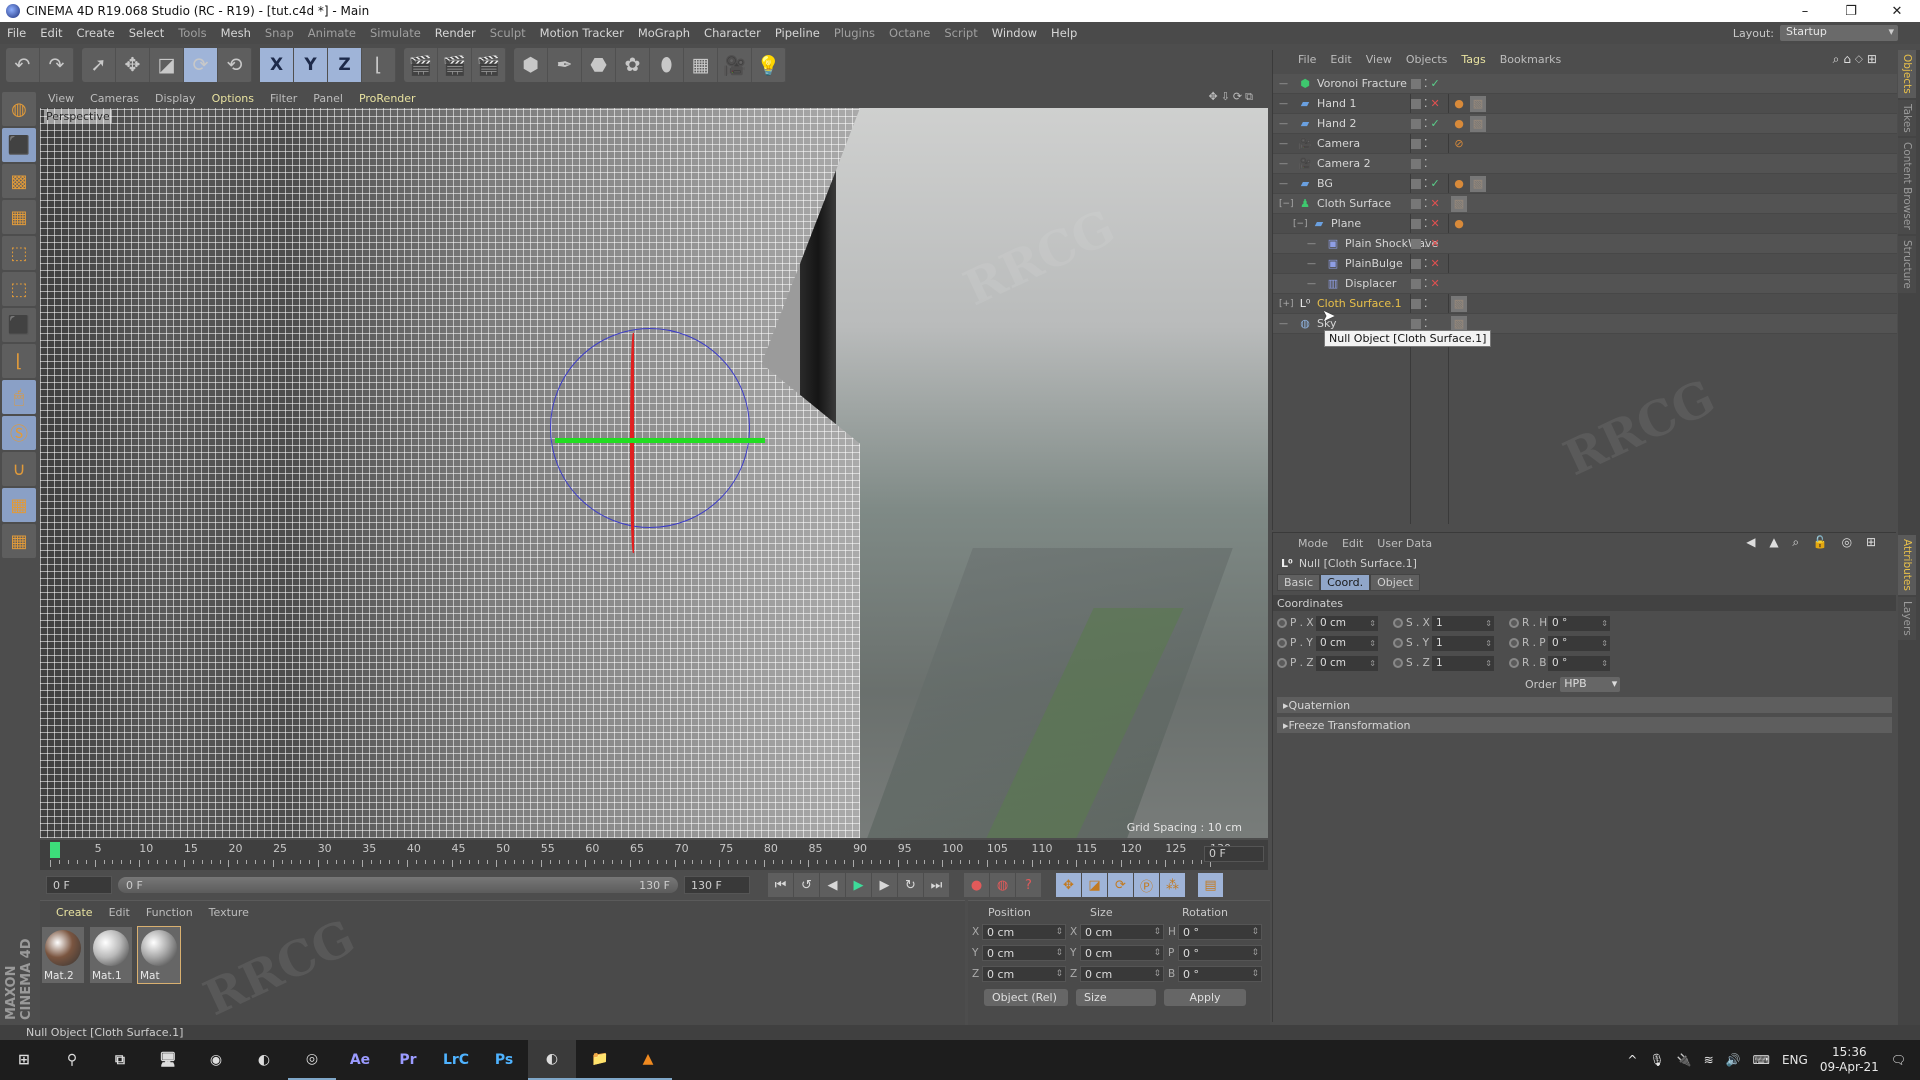 Image resolution: width=1920 pixels, height=1080 pixels. What do you see at coordinates (1003, 885) in the screenshot?
I see `autokey-icon: ◍` at bounding box center [1003, 885].